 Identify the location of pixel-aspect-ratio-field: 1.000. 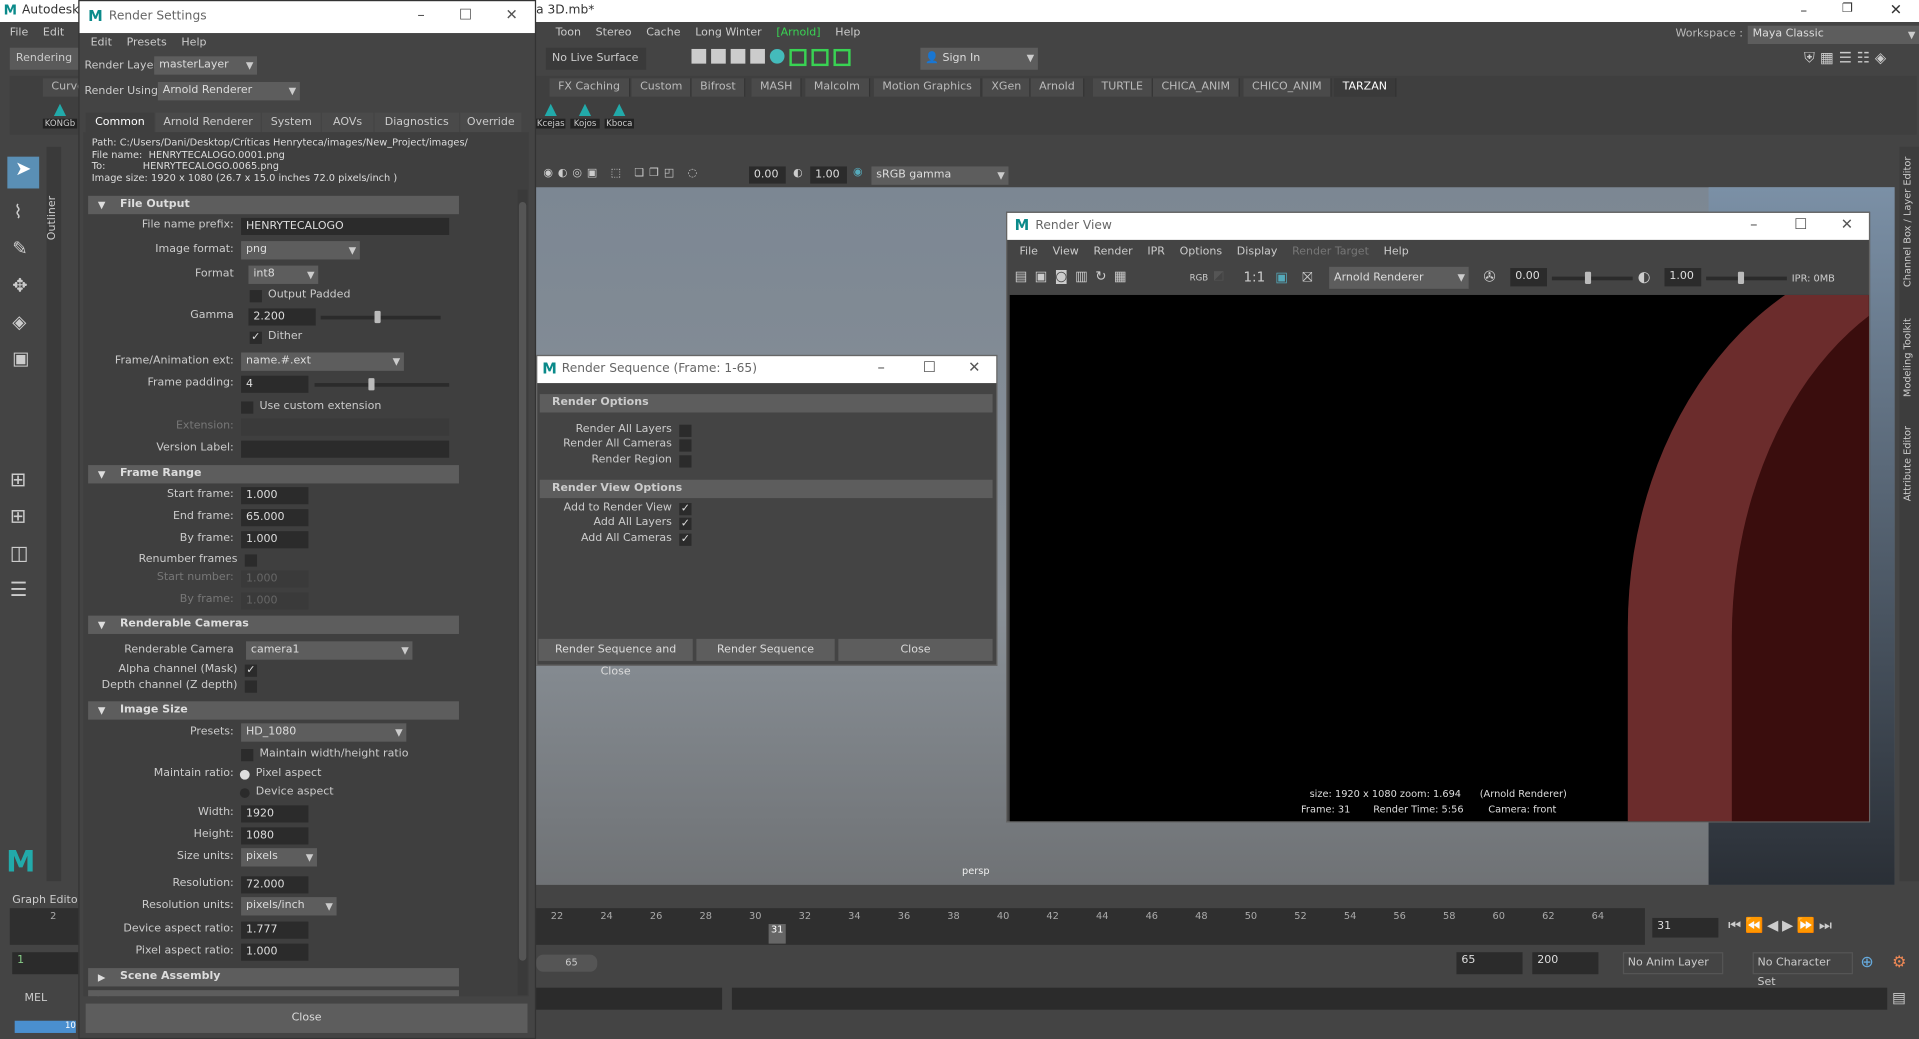
(275, 952).